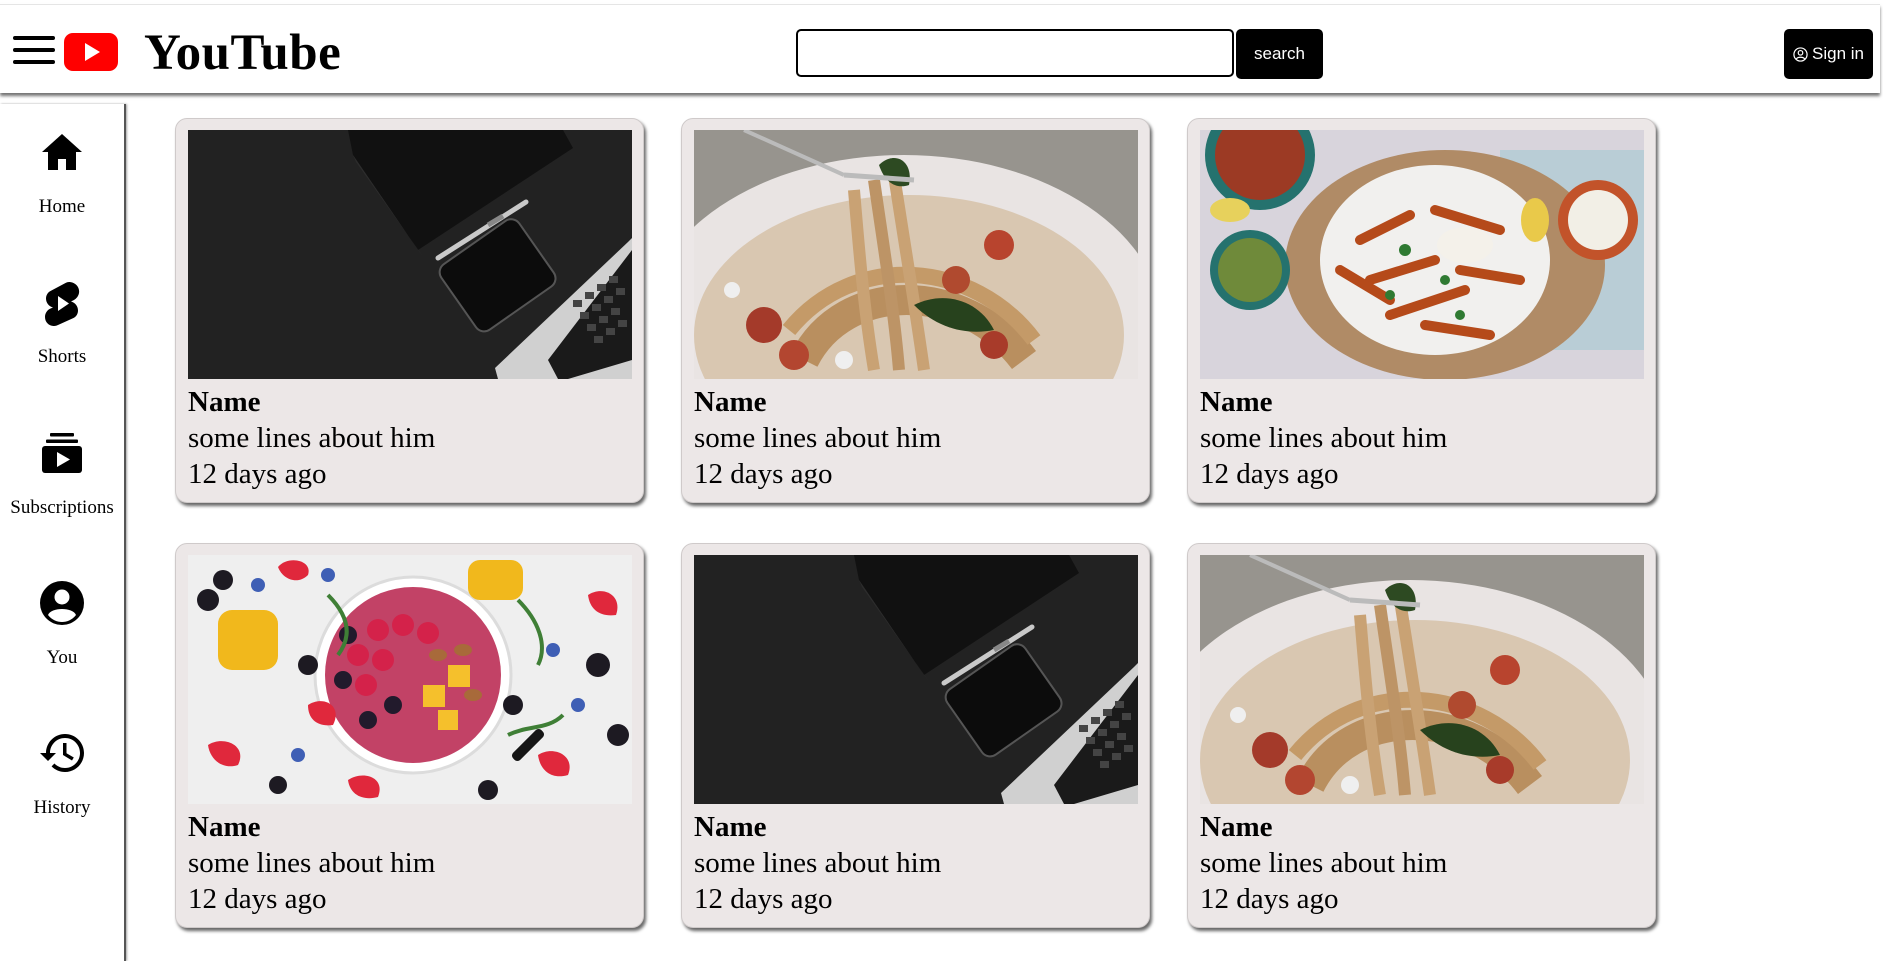 The width and height of the screenshot is (1883, 961). I want to click on sidebar-item-label: Shorts, so click(62, 356).